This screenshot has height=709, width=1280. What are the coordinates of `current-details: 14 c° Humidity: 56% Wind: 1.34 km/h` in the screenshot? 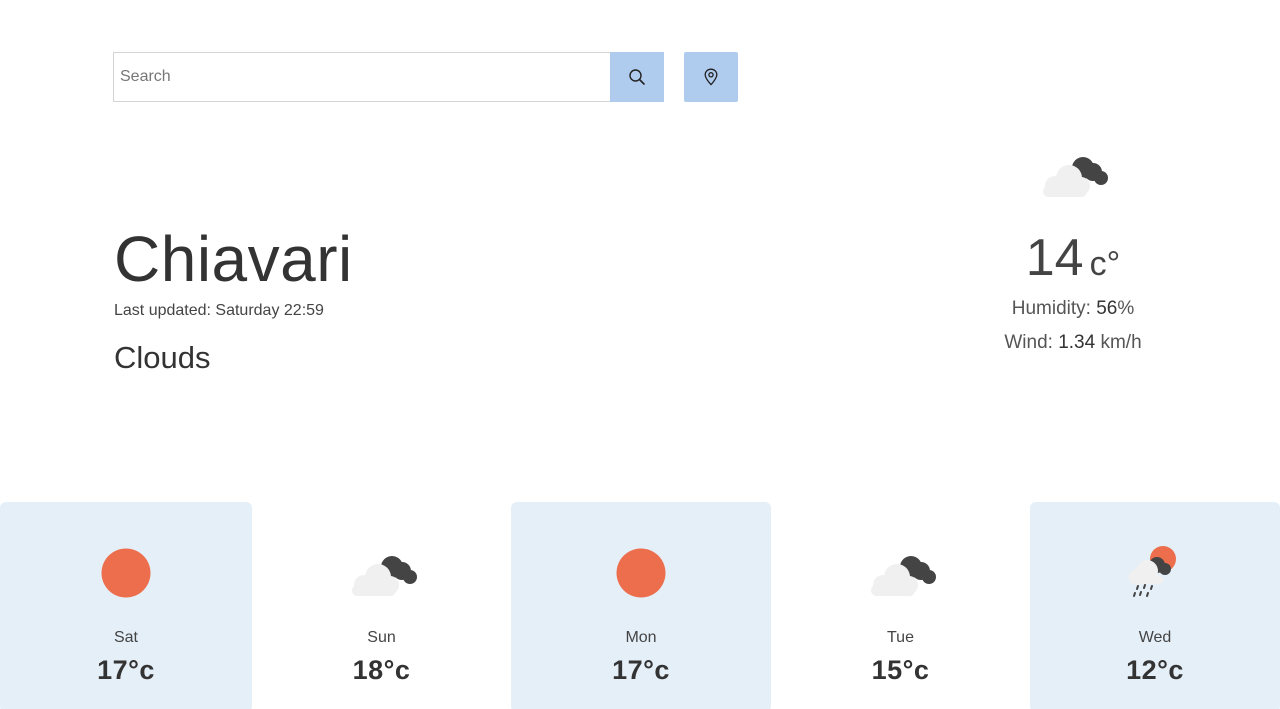 It's located at (1073, 252).